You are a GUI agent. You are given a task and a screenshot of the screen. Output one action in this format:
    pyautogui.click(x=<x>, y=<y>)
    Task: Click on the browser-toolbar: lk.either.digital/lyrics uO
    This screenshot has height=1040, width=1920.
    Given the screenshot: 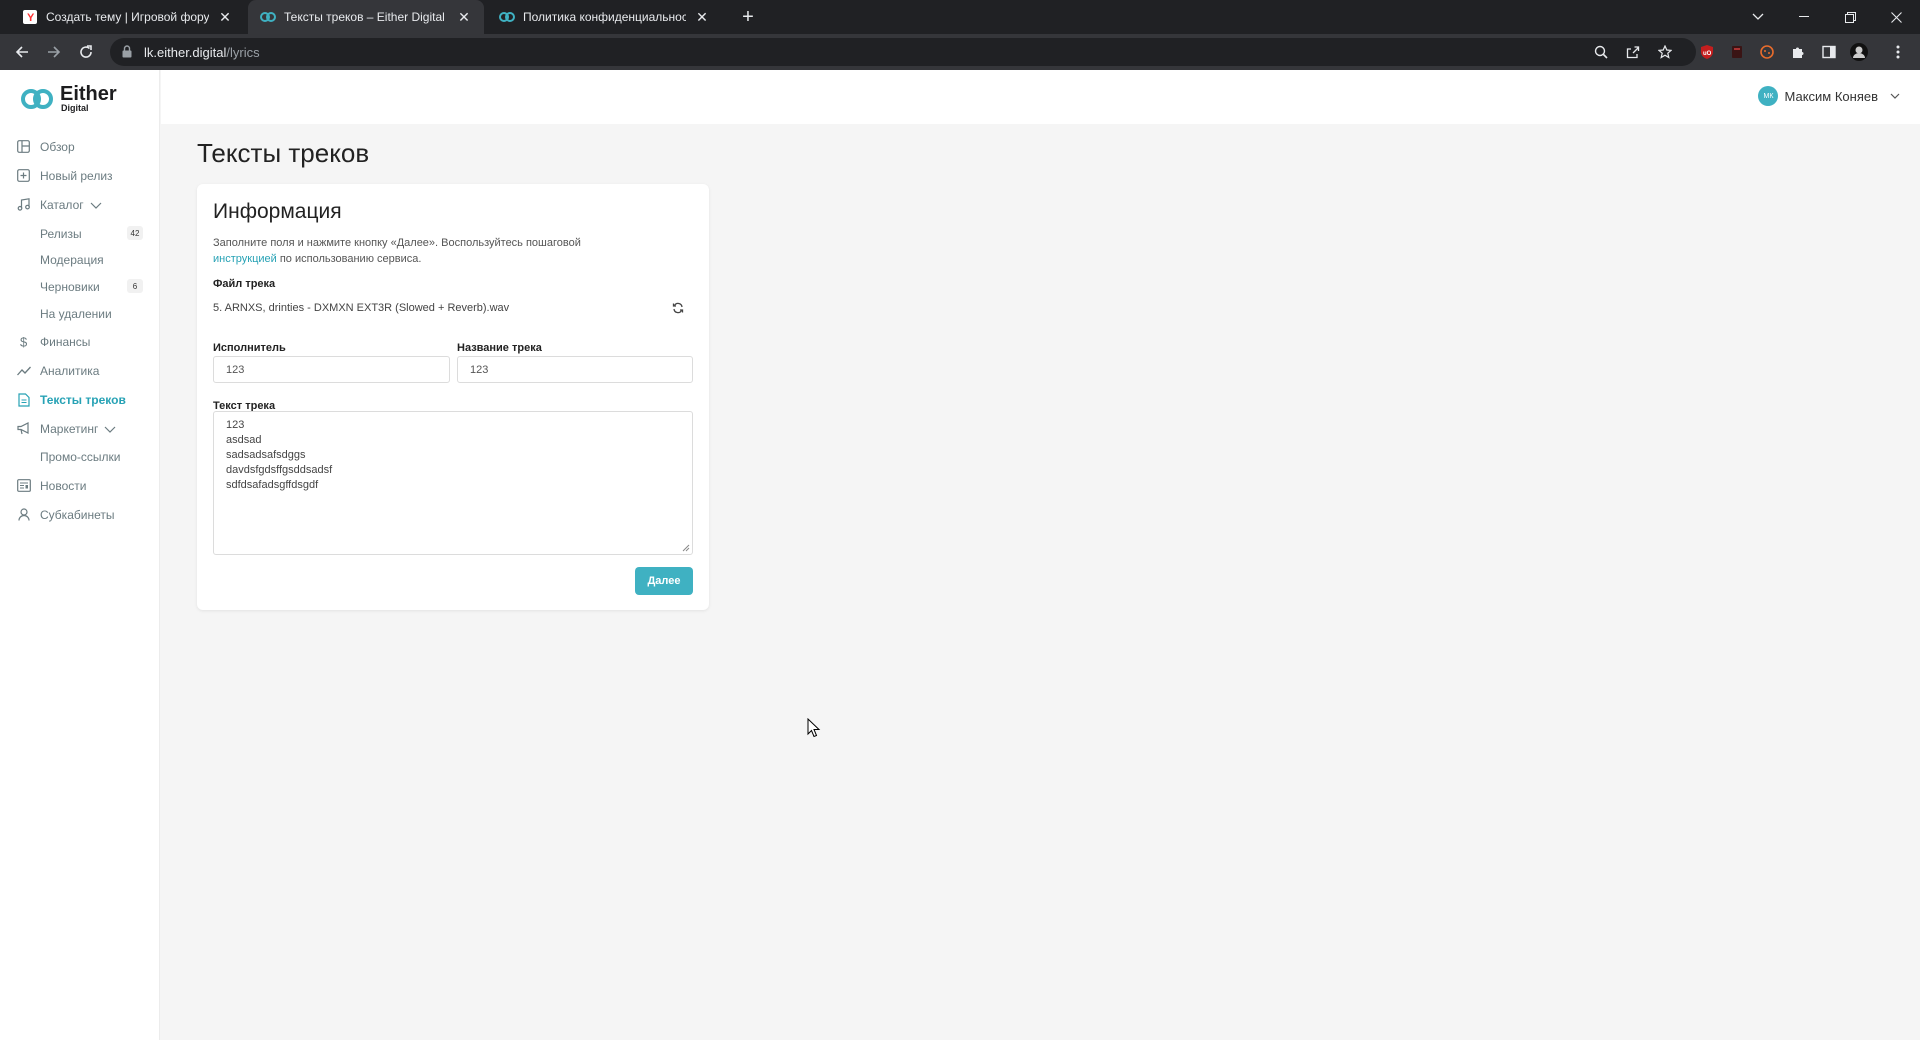 What is the action you would take?
    pyautogui.click(x=960, y=52)
    